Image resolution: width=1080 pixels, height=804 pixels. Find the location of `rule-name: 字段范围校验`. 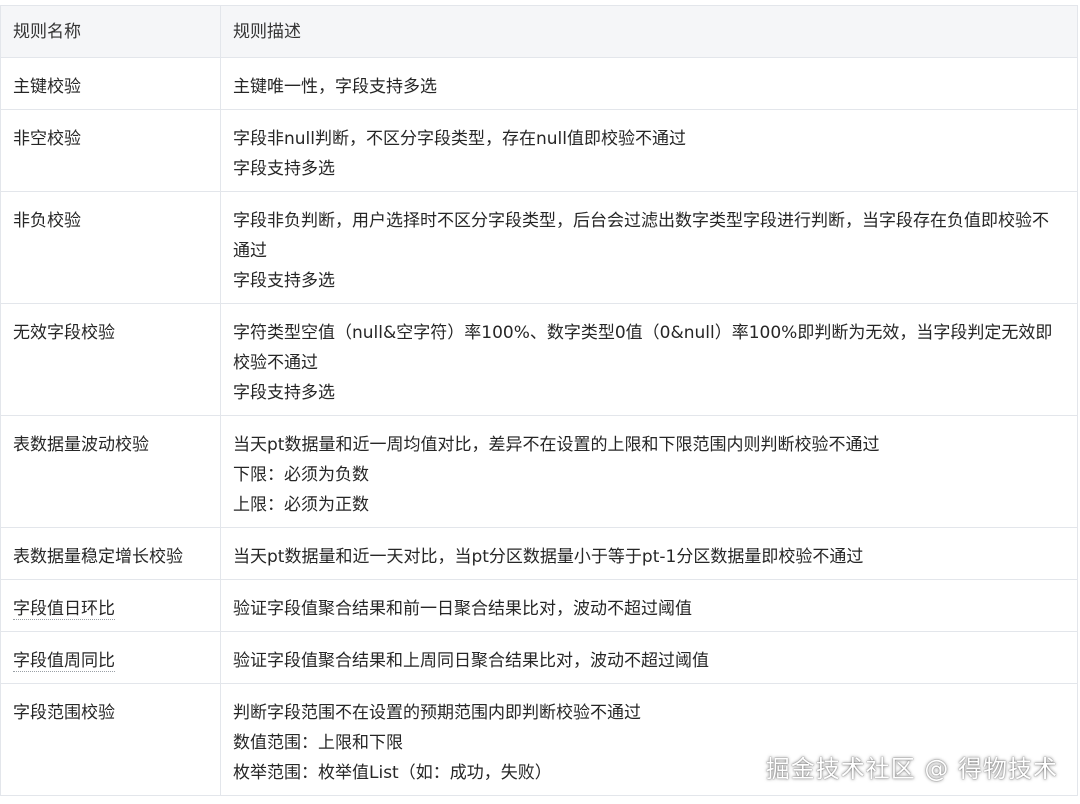

rule-name: 字段范围校验 is located at coordinates (110, 739).